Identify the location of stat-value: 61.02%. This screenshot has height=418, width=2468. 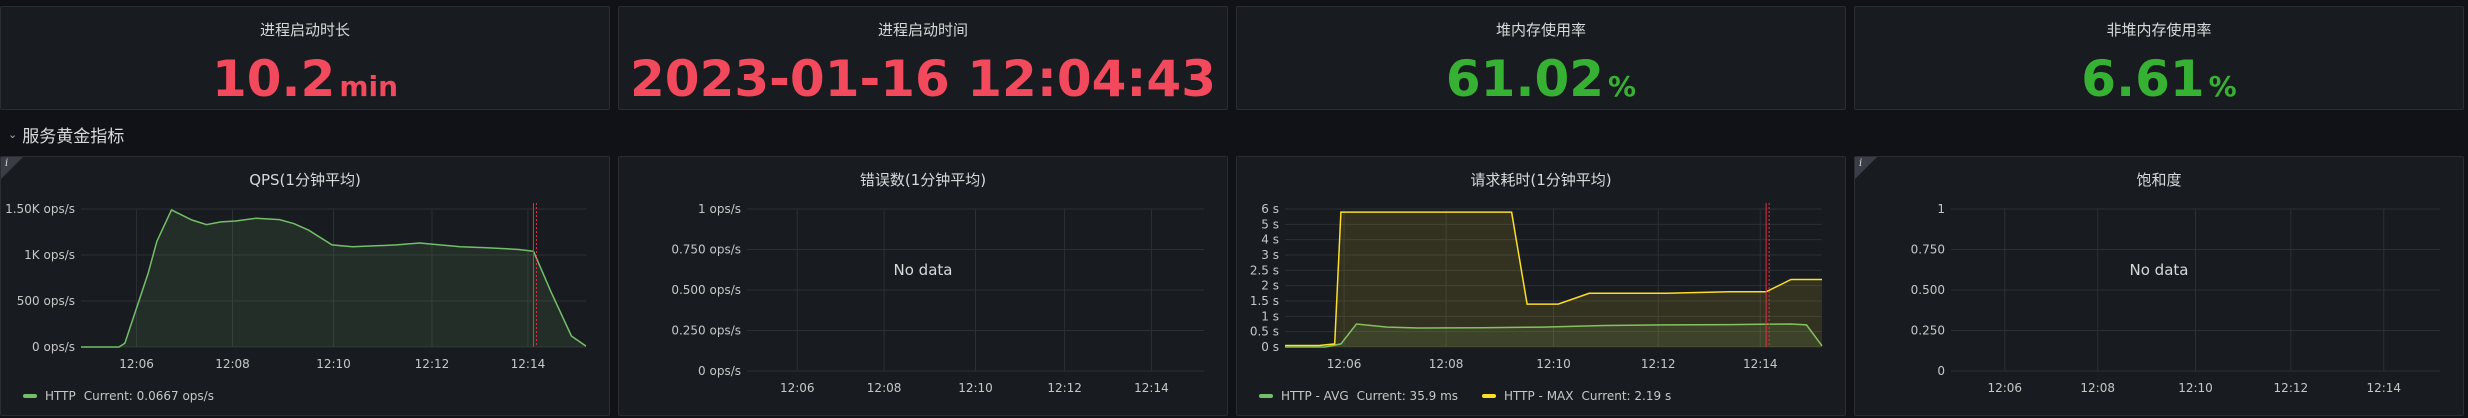
(1541, 83).